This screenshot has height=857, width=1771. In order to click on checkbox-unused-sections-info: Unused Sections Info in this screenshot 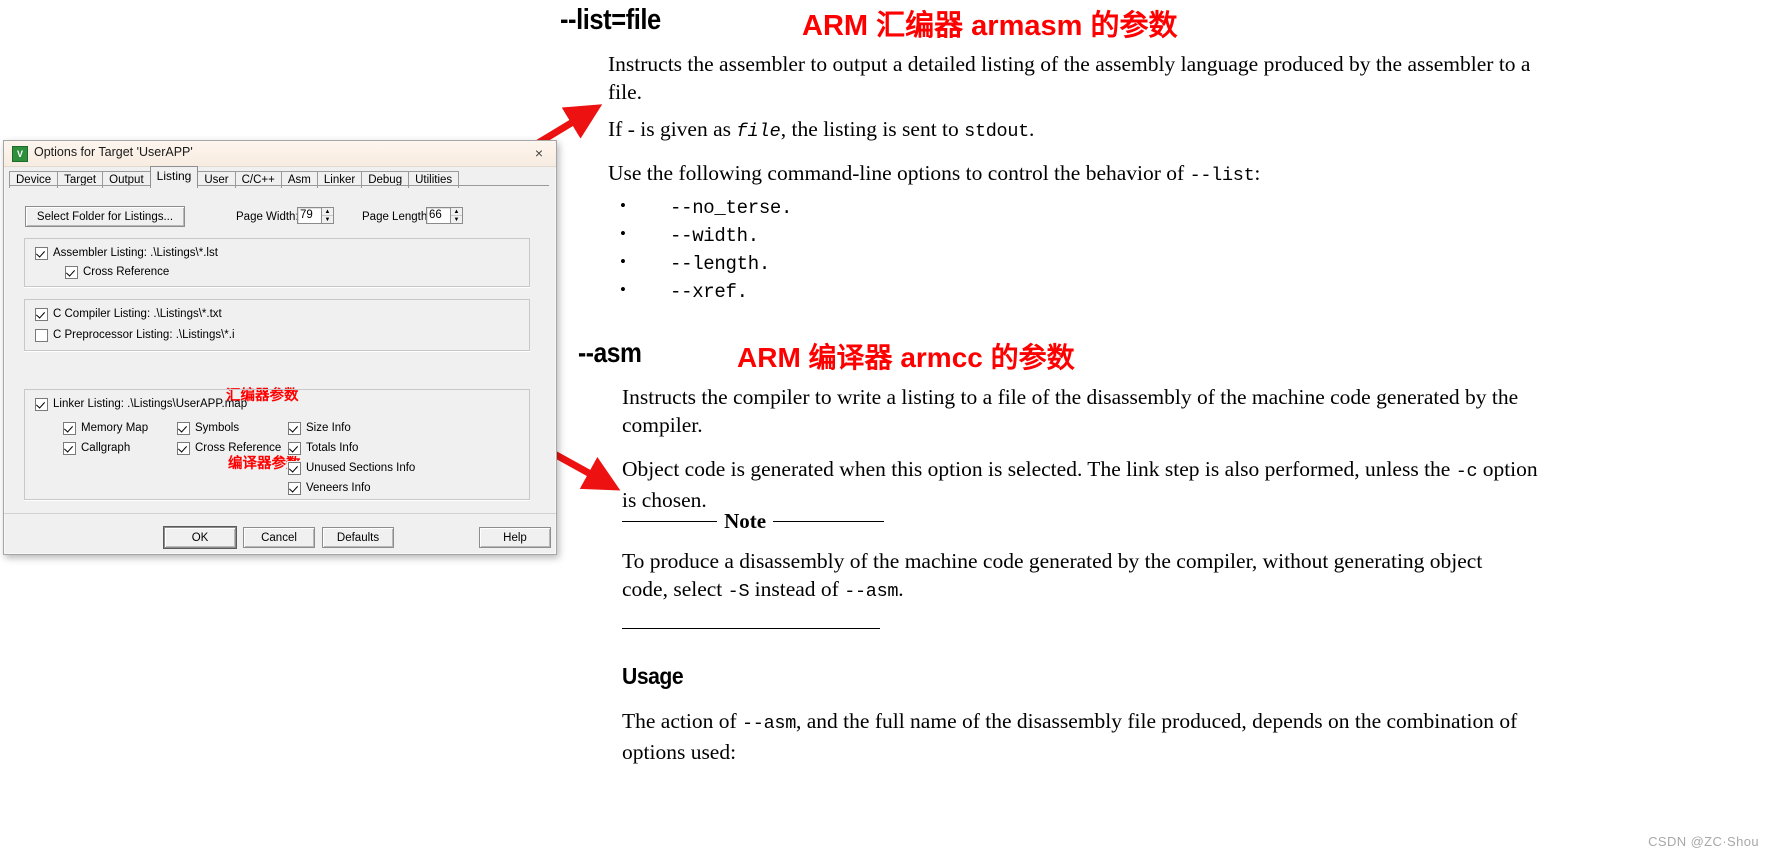, I will do `click(351, 468)`.